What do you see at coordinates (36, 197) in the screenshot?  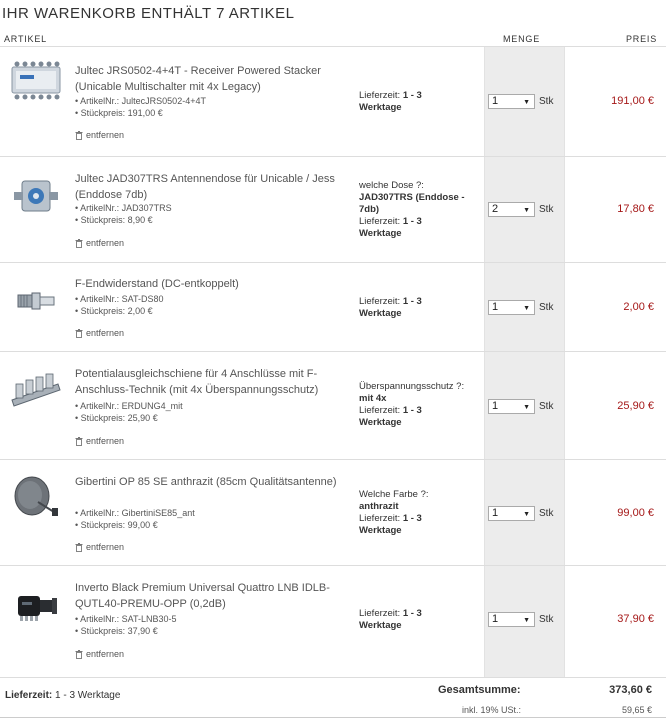 I see `antenna-socket-image` at bounding box center [36, 197].